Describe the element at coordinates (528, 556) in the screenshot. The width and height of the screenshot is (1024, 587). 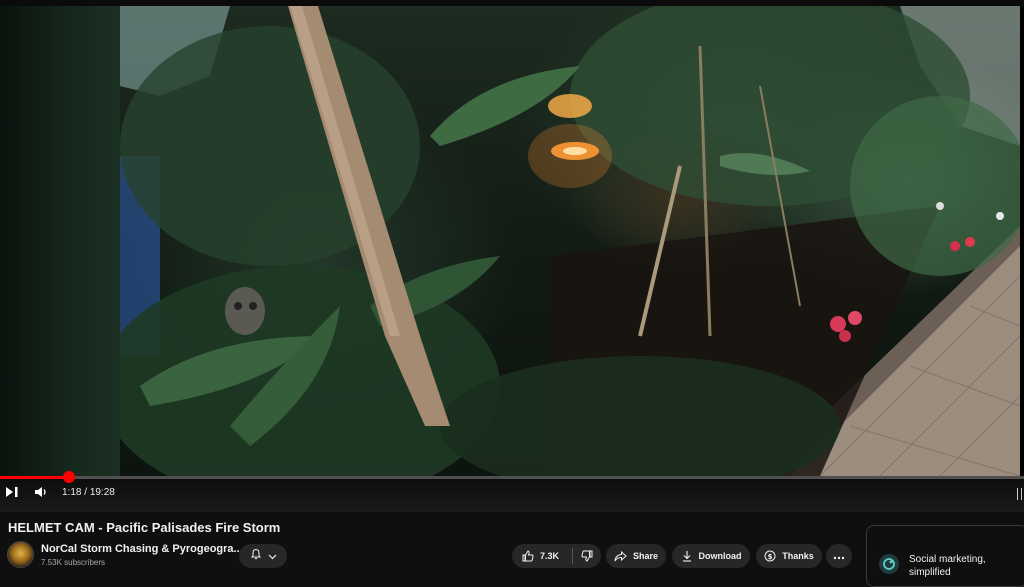
I see `thumbs-up-icon` at that location.